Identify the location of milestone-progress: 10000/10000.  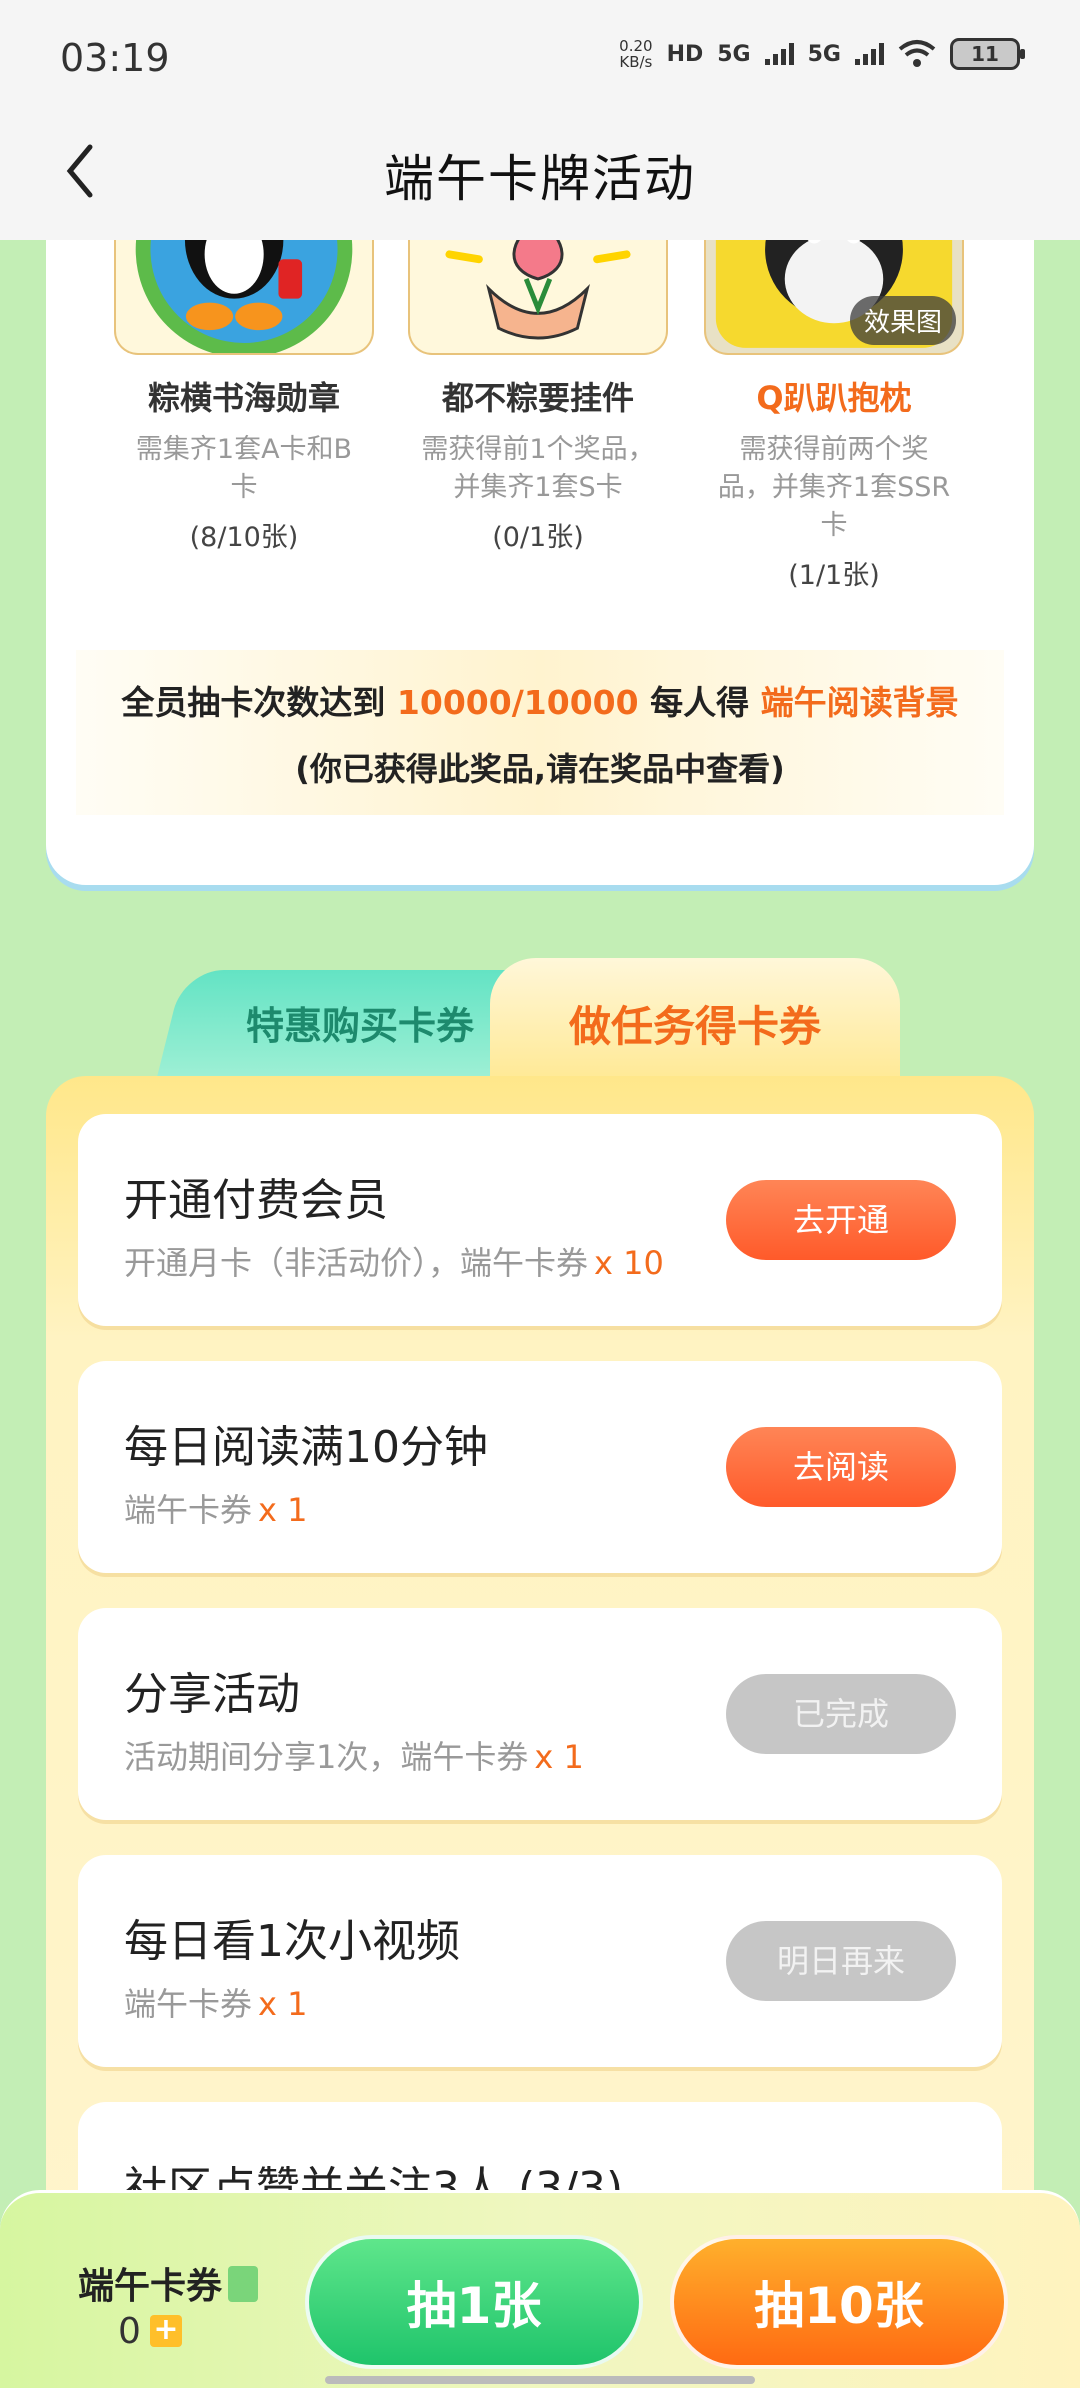
(517, 702).